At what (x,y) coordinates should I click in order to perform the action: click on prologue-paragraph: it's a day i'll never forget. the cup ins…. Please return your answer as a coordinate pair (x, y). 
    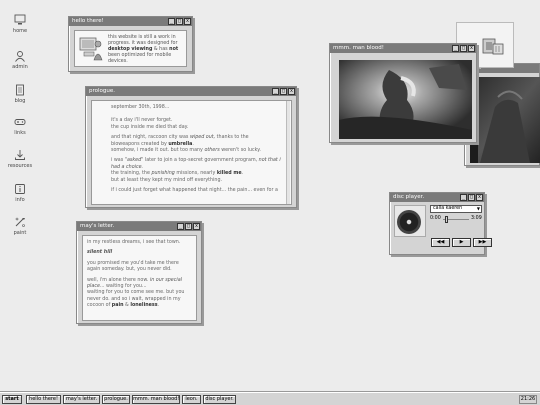
    Looking at the image, I should click on (150, 124).